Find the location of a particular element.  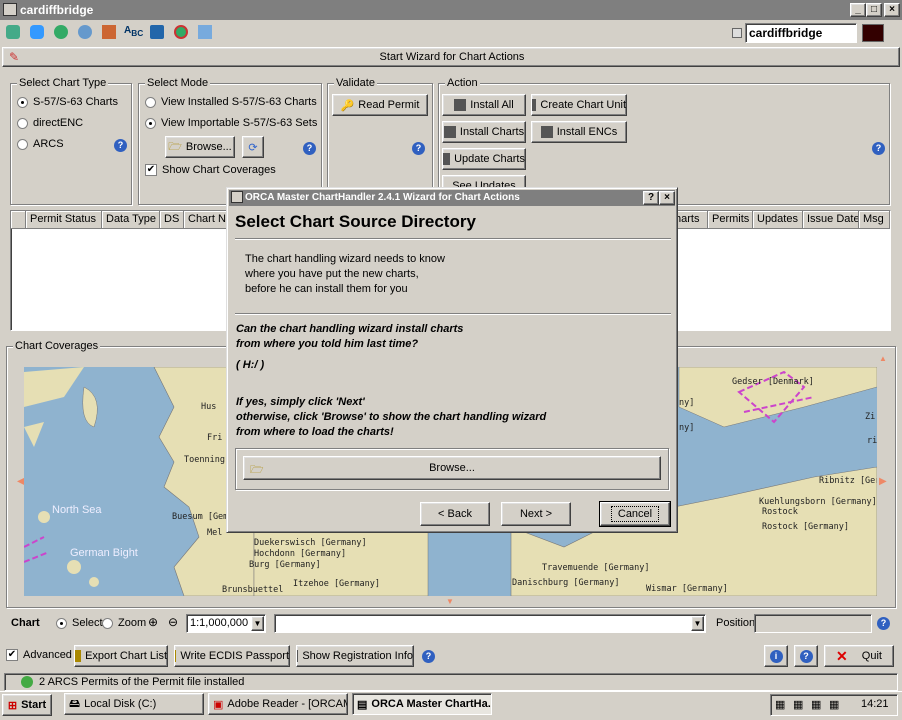

zoom-option: Zoom is located at coordinates (124, 623).